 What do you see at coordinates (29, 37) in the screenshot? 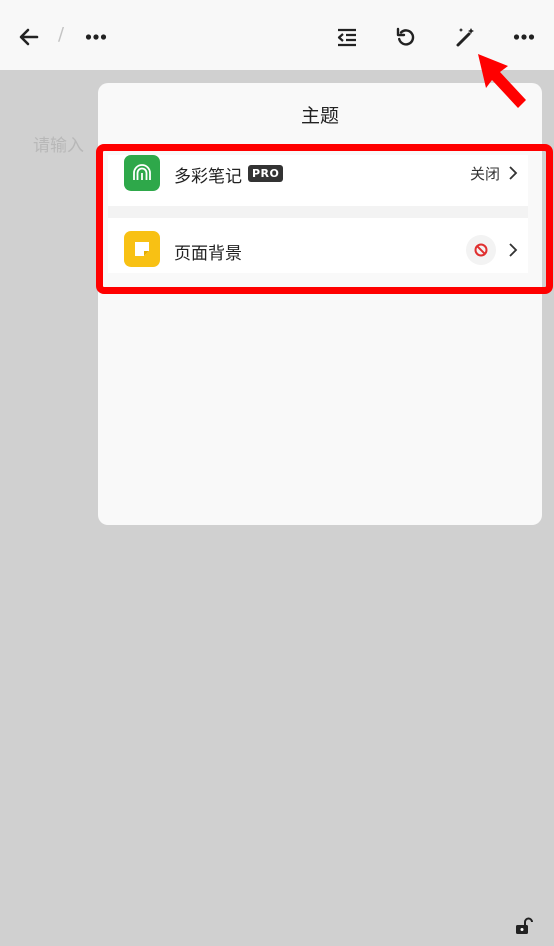
I see `back-arrow-icon` at bounding box center [29, 37].